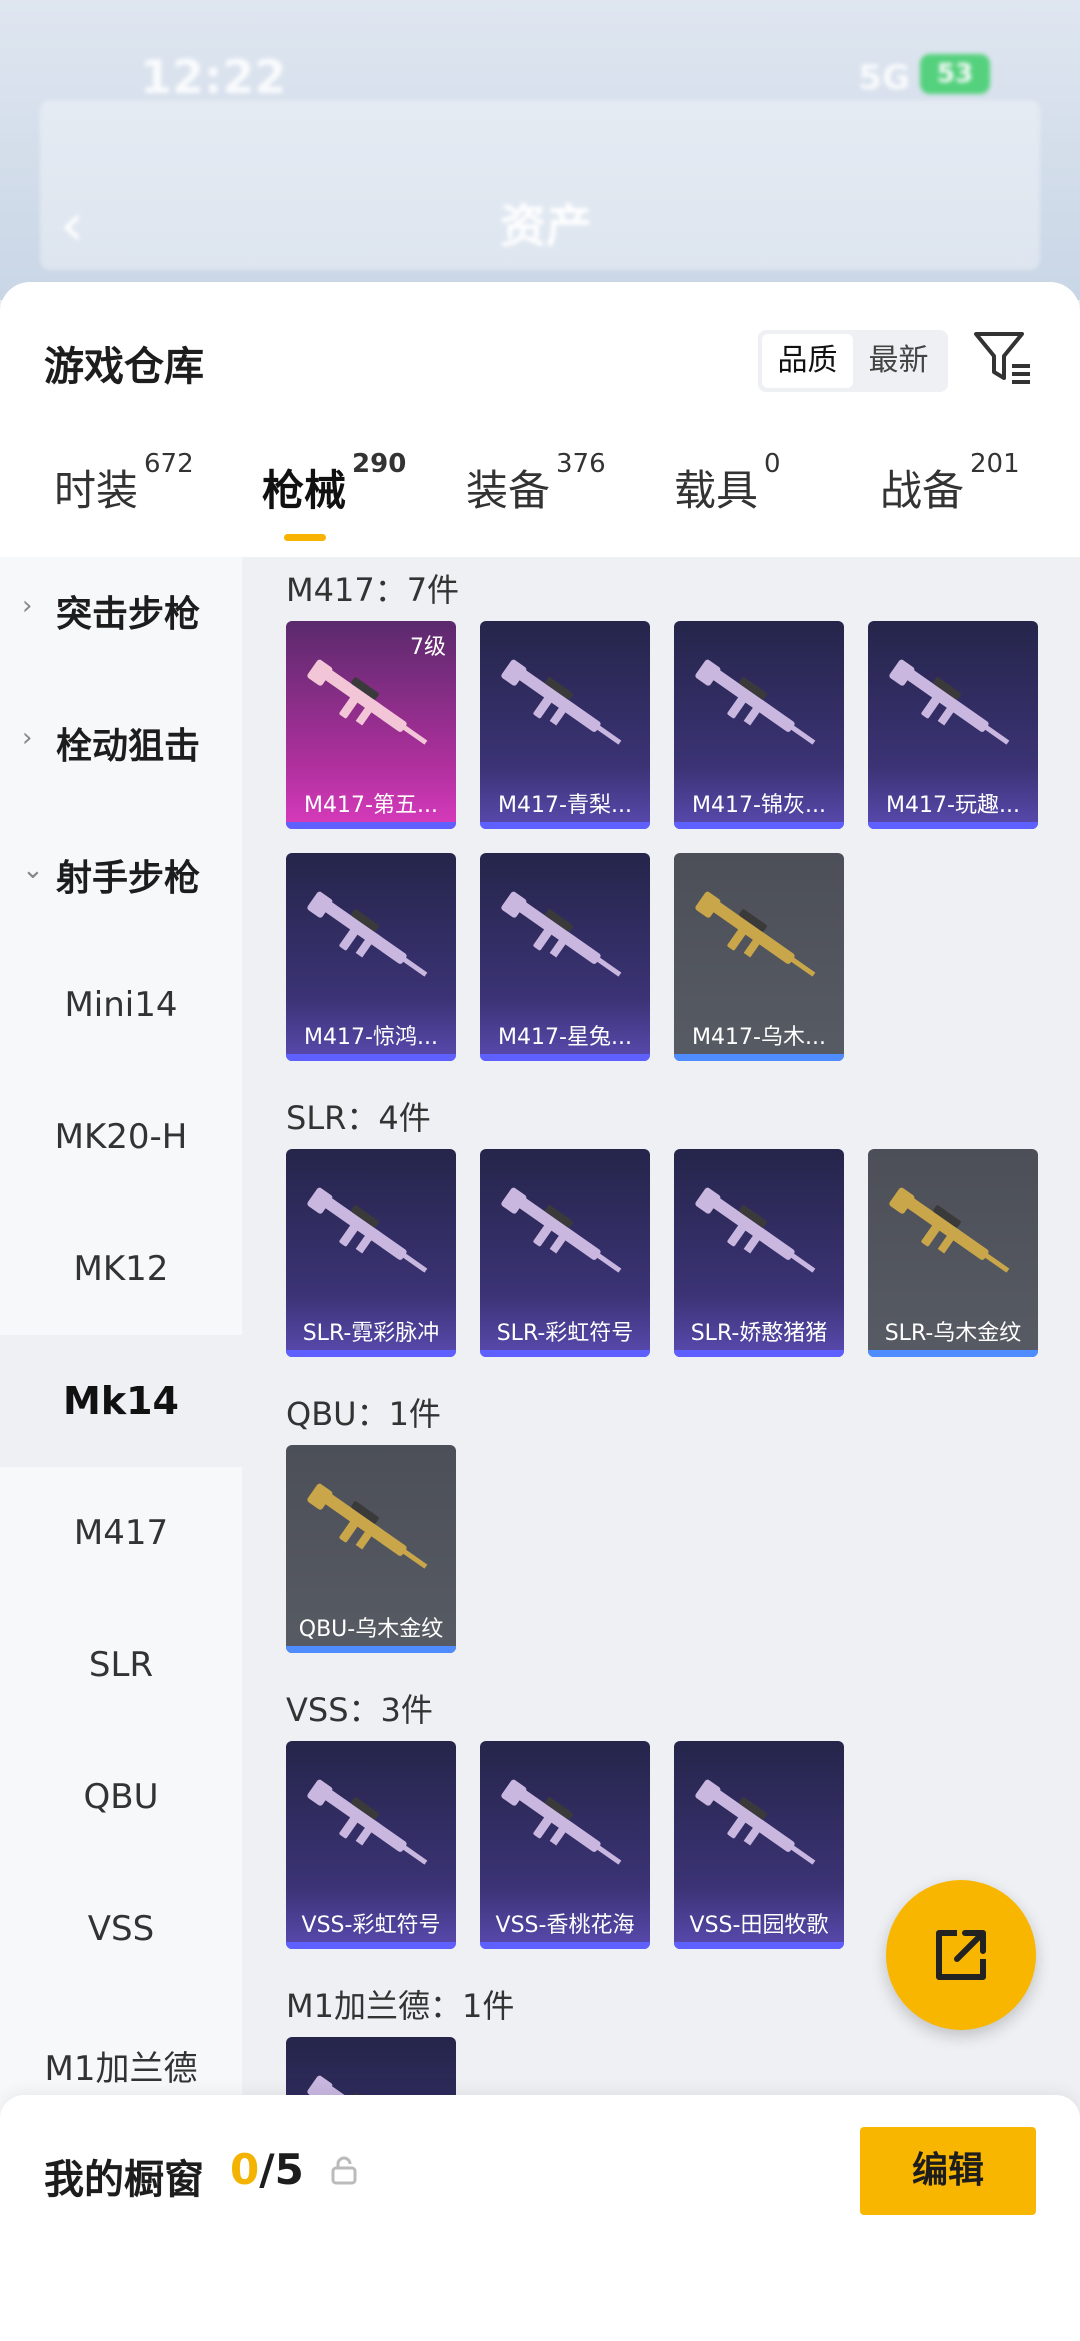  I want to click on section-title: M417：7件, so click(373, 590).